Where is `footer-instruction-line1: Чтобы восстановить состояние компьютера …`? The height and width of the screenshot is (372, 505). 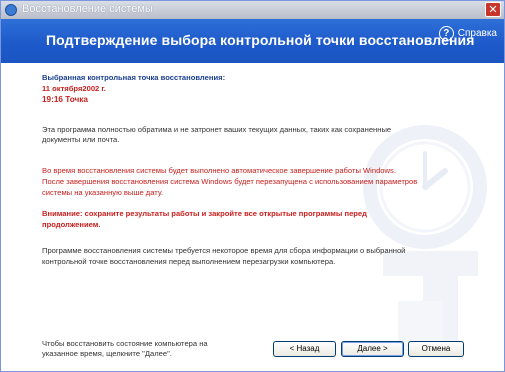
footer-instruction-line1: Чтобы восстановить состояние компьютера … is located at coordinates (125, 343).